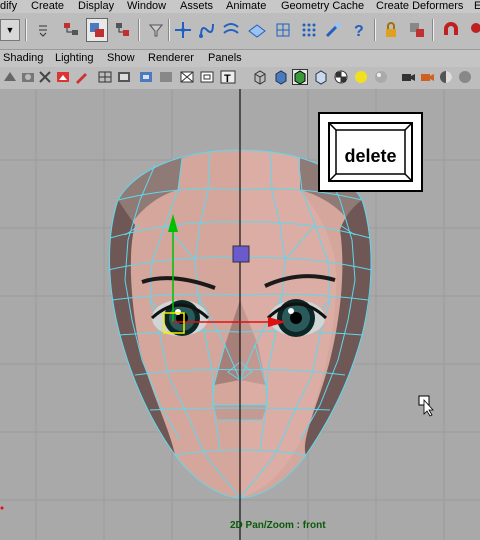 This screenshot has height=540, width=480. I want to click on delete-key-overlay: delete, so click(370, 152).